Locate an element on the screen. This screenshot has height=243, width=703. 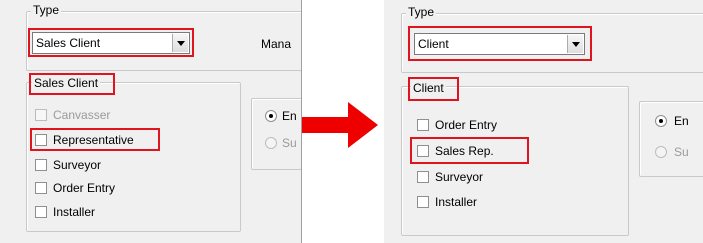
right-arrow-icon is located at coordinates (340, 125).